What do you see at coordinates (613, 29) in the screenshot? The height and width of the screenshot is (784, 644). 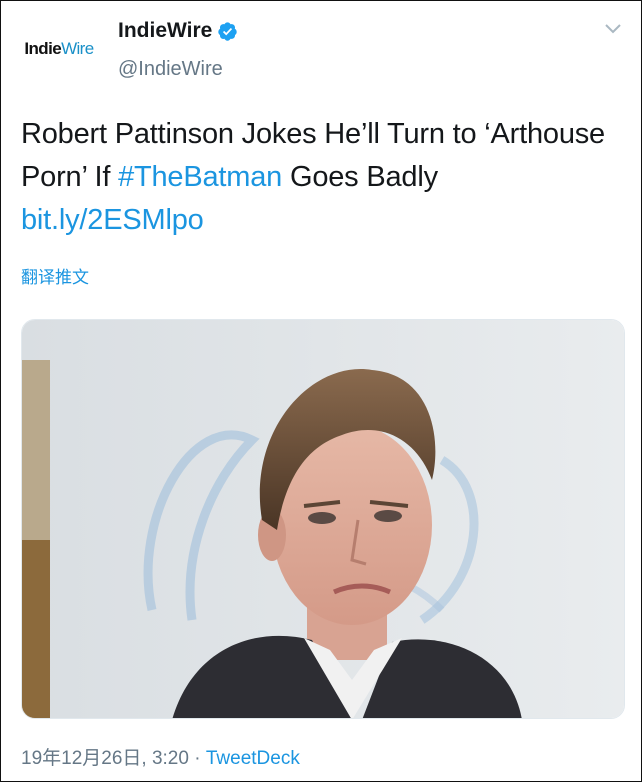 I see `chevron-down-icon` at bounding box center [613, 29].